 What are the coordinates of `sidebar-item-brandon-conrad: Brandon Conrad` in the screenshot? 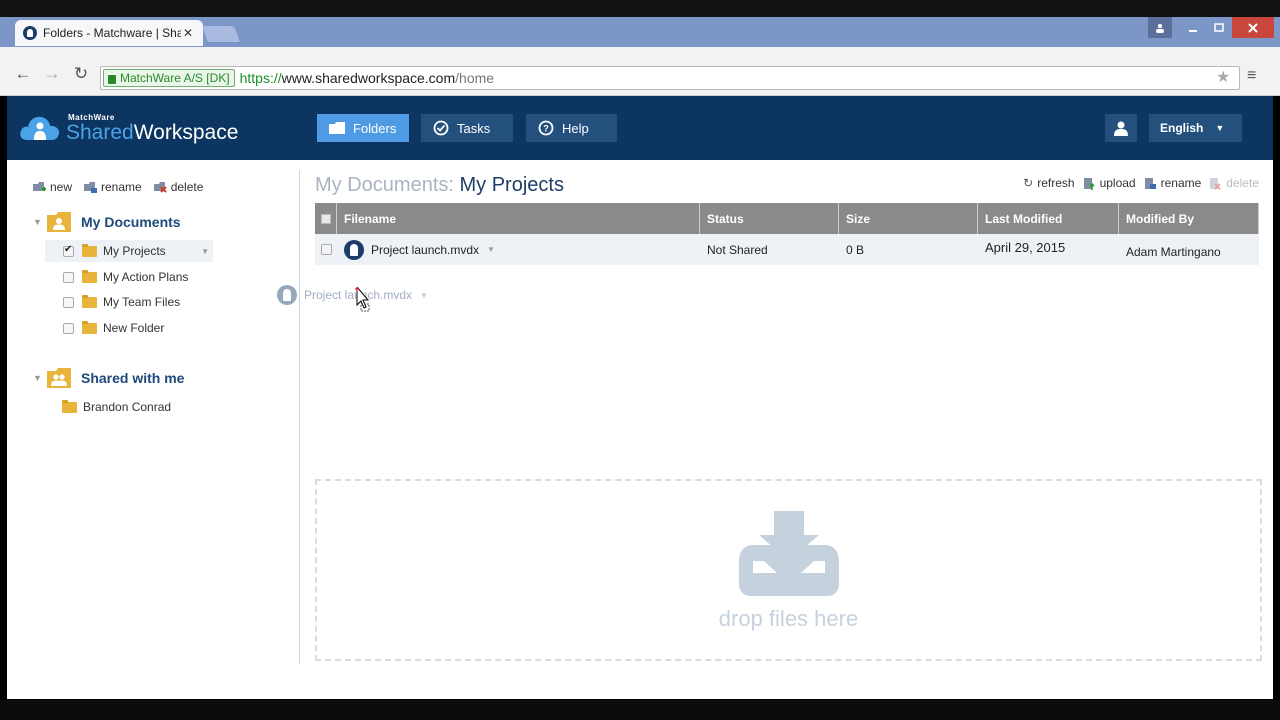 It's located at (129, 407).